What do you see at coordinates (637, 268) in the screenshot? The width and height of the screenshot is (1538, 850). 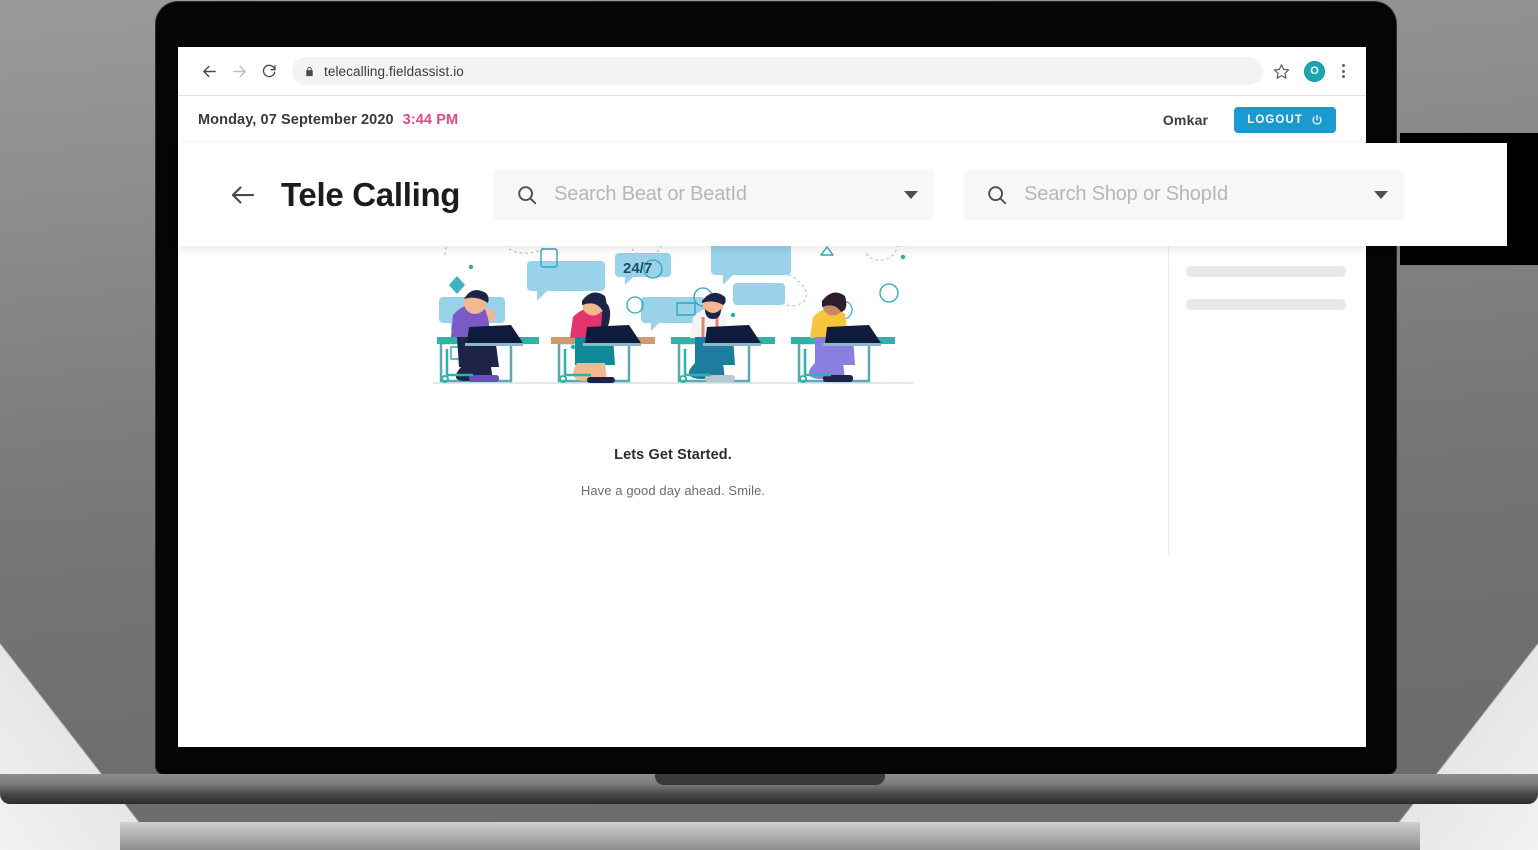 I see `illustration-badge-24-7: 24/7` at bounding box center [637, 268].